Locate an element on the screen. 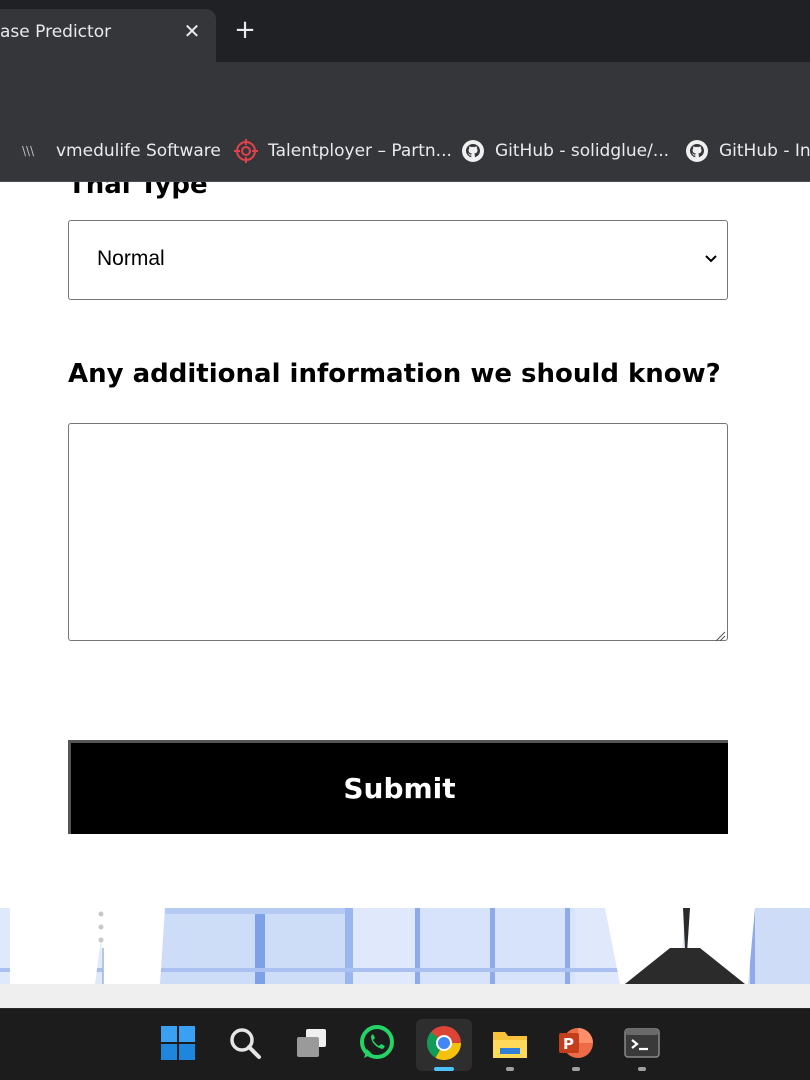  submit-label: Submit is located at coordinates (399, 788).